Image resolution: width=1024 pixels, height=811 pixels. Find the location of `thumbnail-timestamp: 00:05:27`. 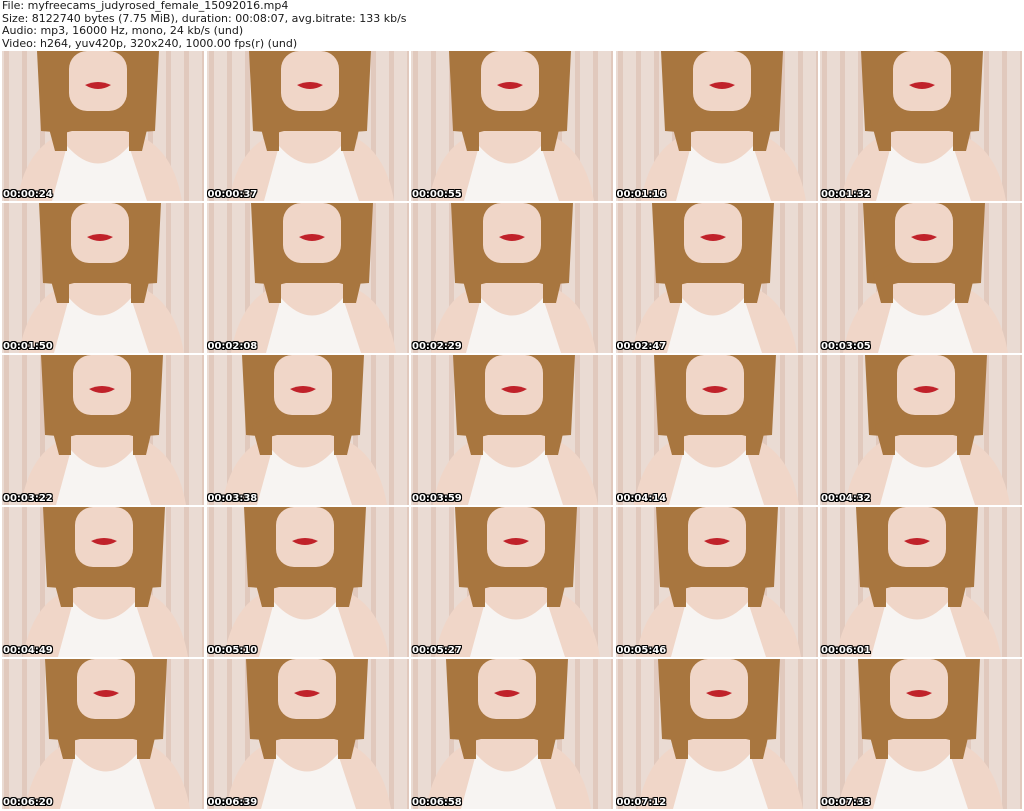

thumbnail-timestamp: 00:05:27 is located at coordinates (437, 650).